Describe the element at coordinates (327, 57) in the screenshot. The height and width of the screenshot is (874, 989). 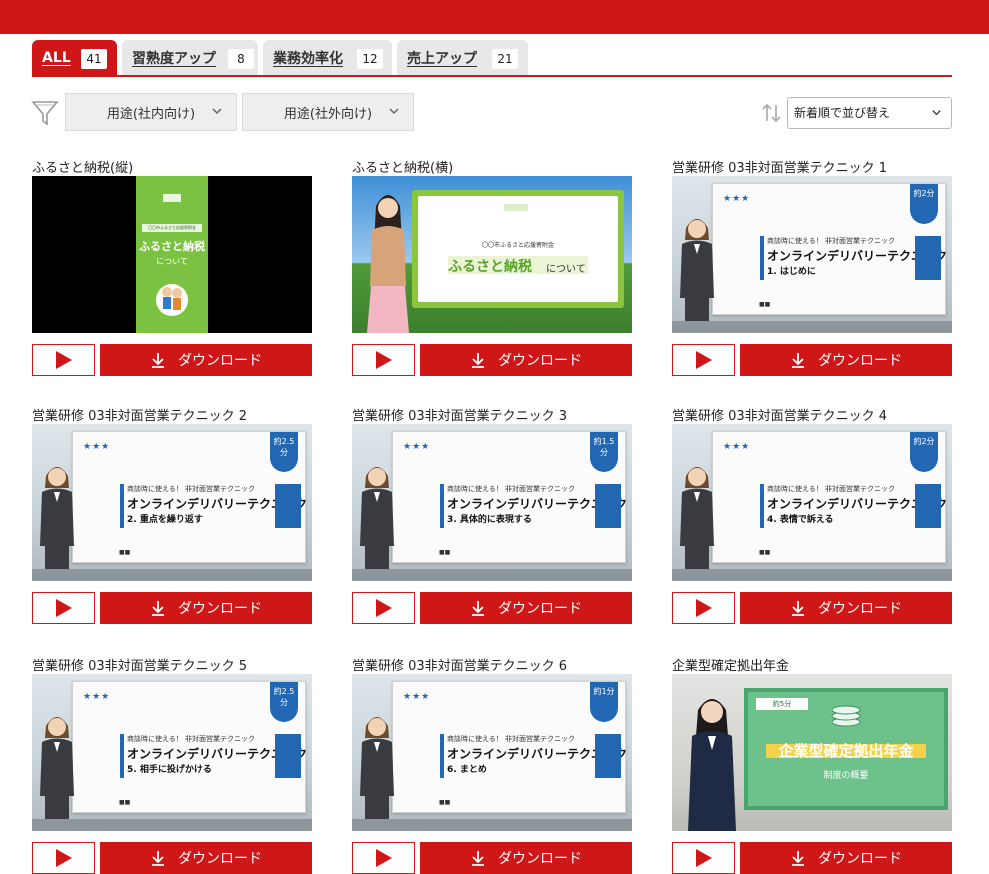
I see `tab-efficiency: 業務効率化 12` at that location.